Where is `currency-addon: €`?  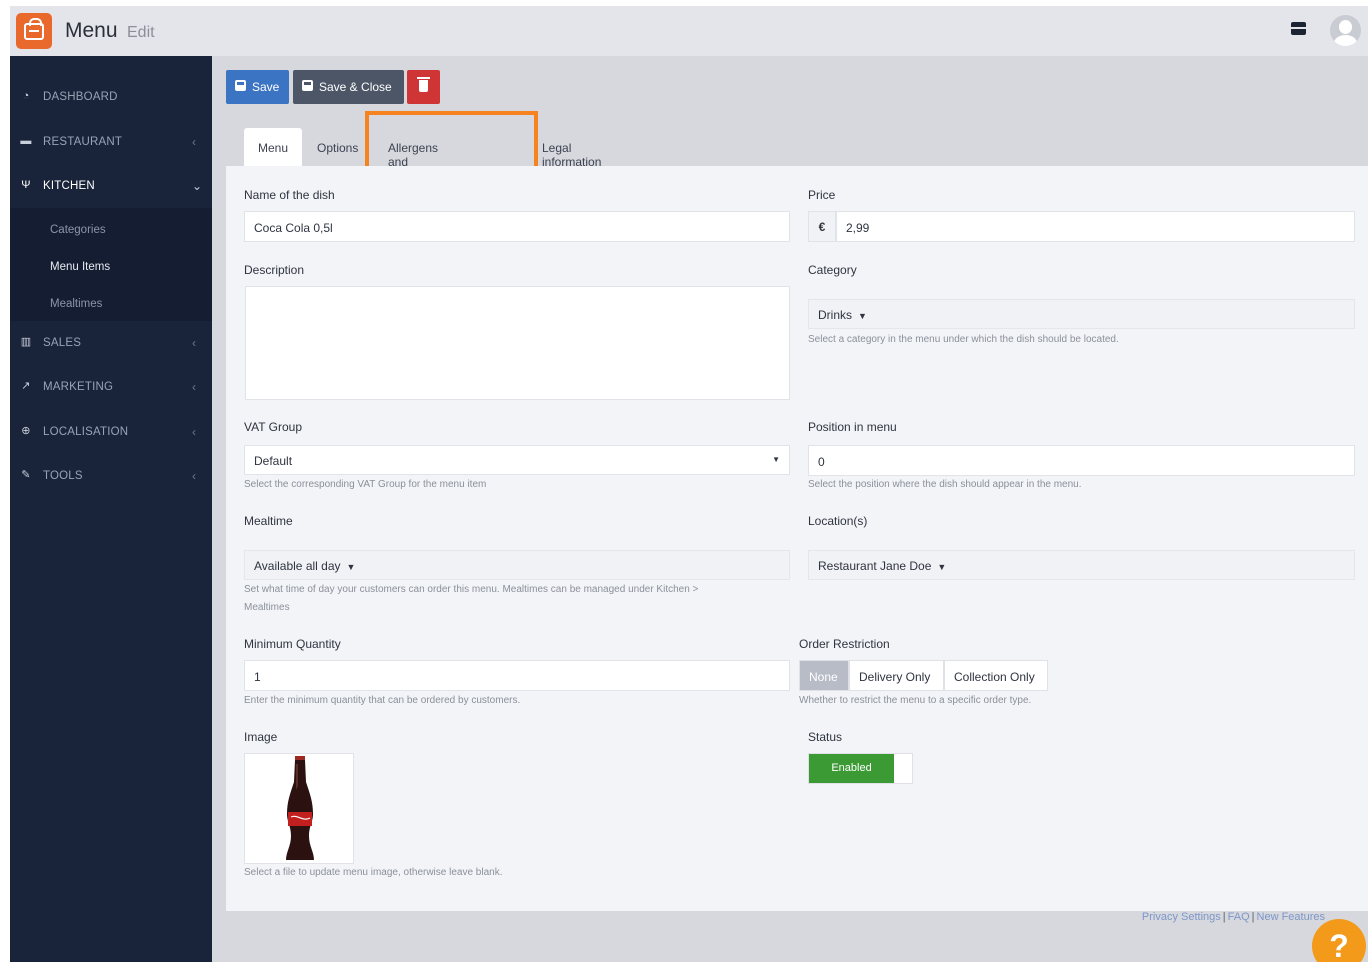
currency-addon: € is located at coordinates (822, 226).